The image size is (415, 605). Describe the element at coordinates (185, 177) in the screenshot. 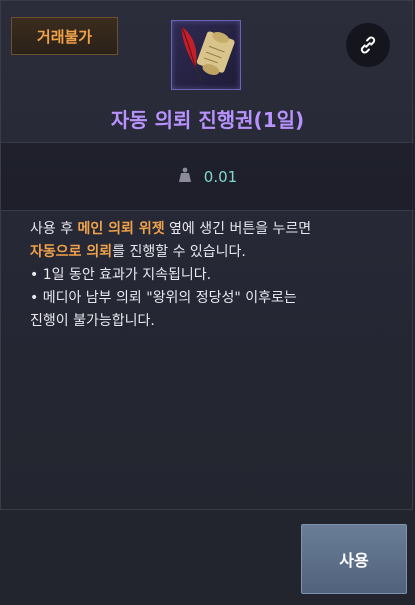

I see `weight-icon` at that location.